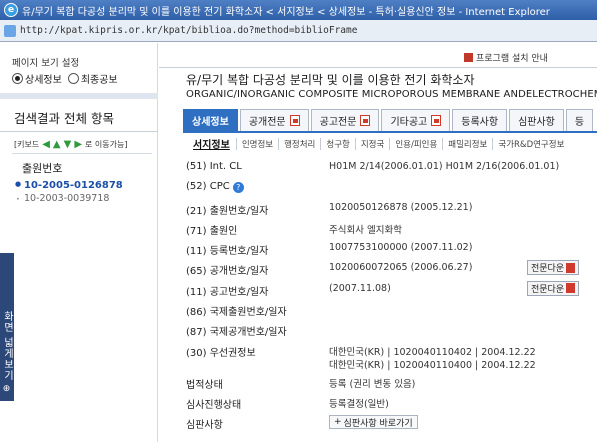  Describe the element at coordinates (214, 143) in the screenshot. I see `subtab-bibliographic: 서지정보` at that location.